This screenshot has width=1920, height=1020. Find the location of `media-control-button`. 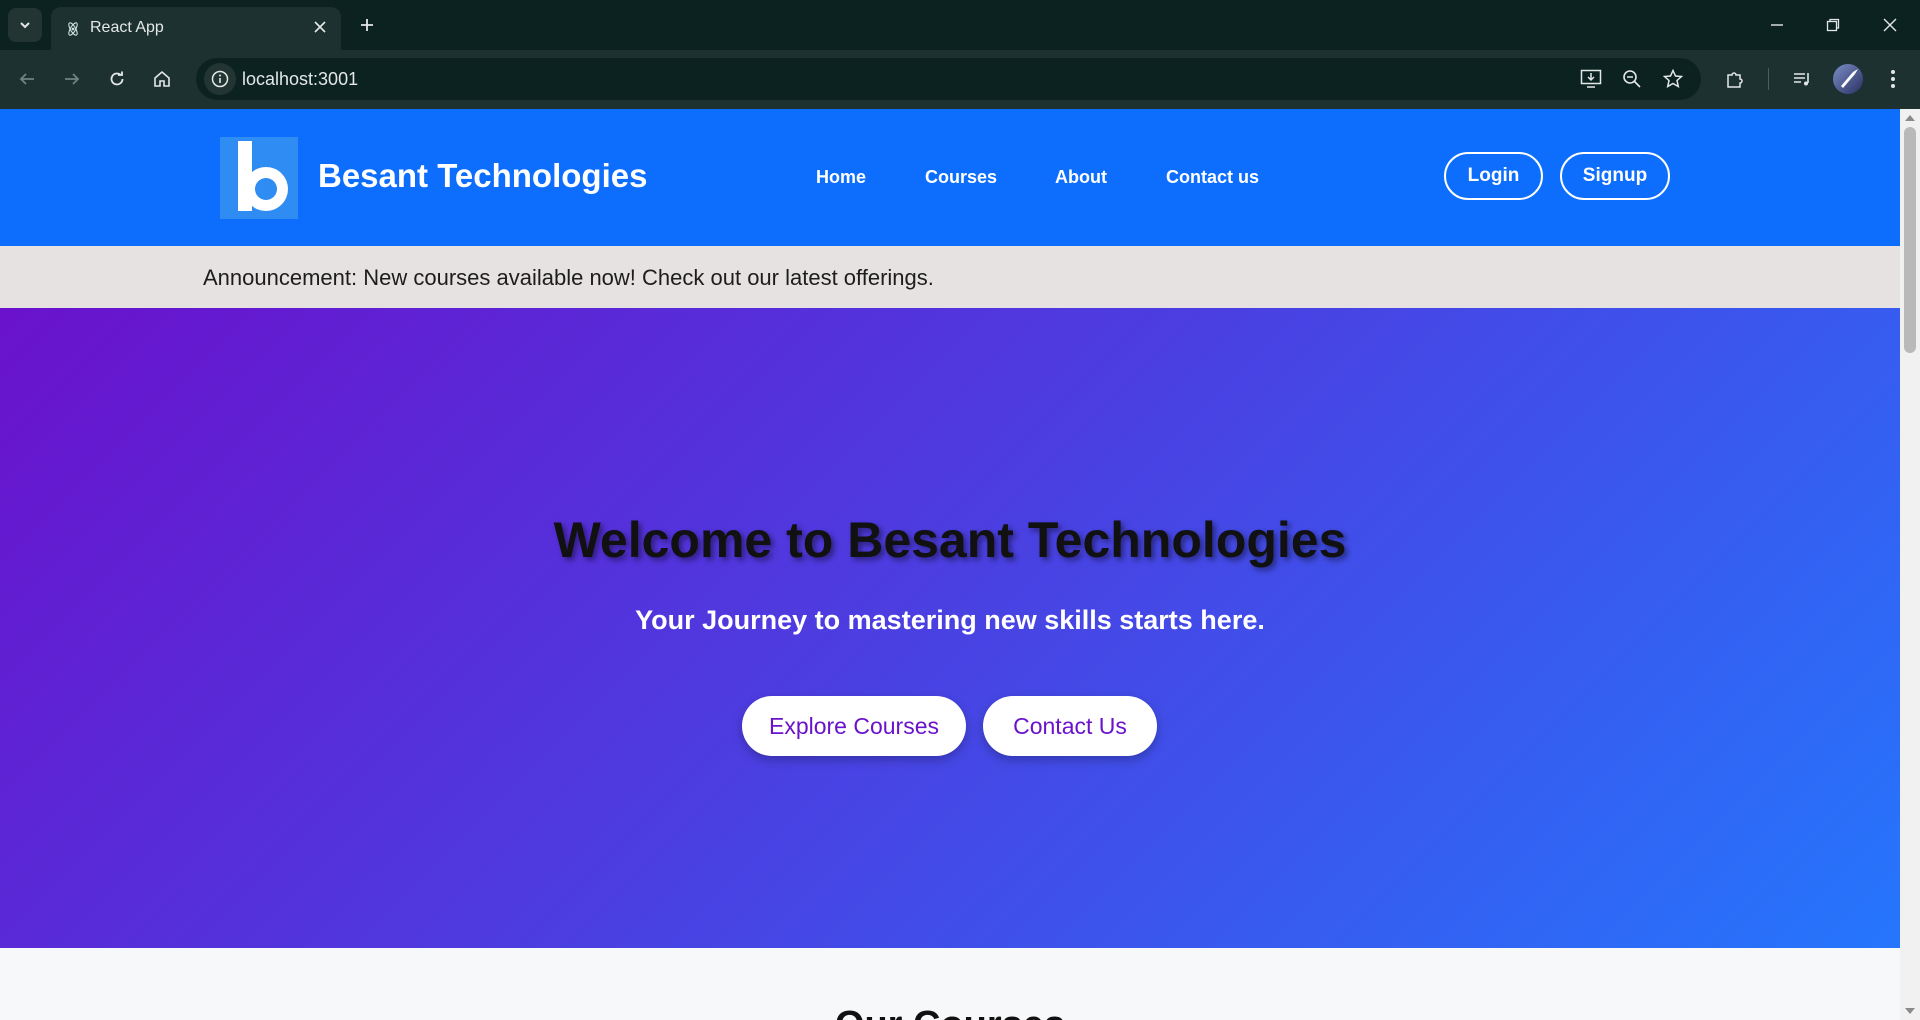

media-control-button is located at coordinates (1802, 79).